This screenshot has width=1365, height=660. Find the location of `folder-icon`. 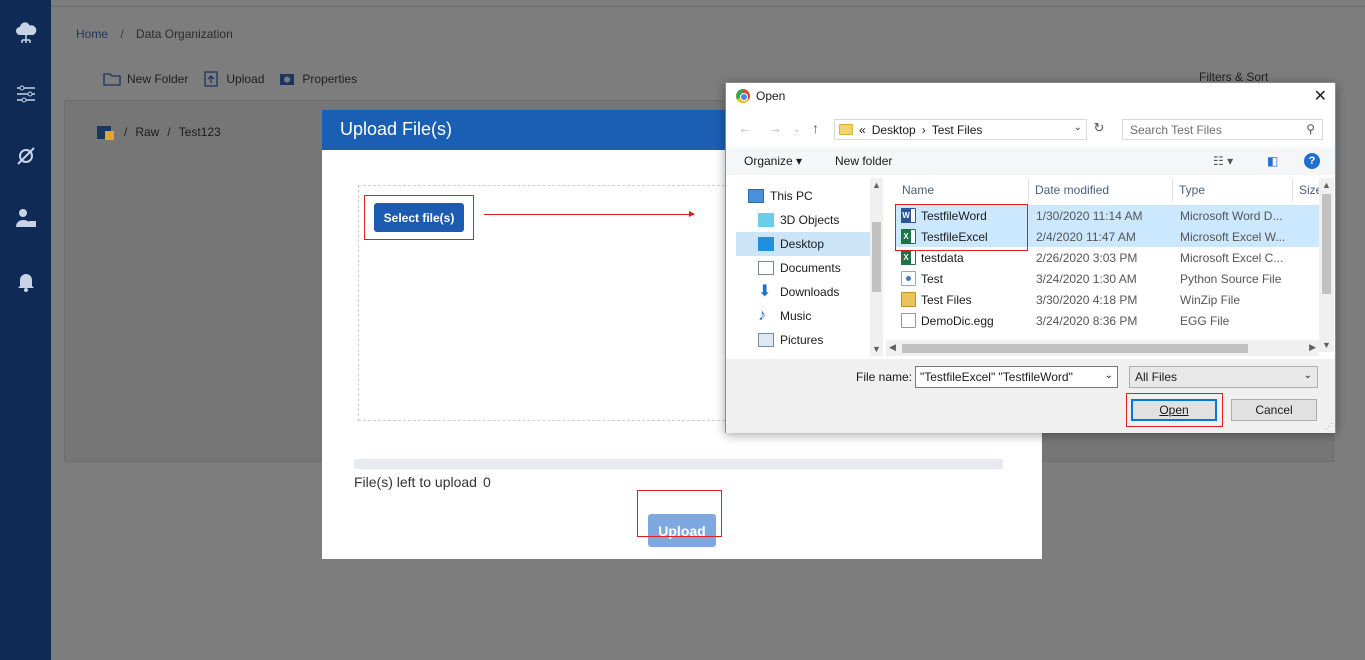

folder-icon is located at coordinates (112, 79).